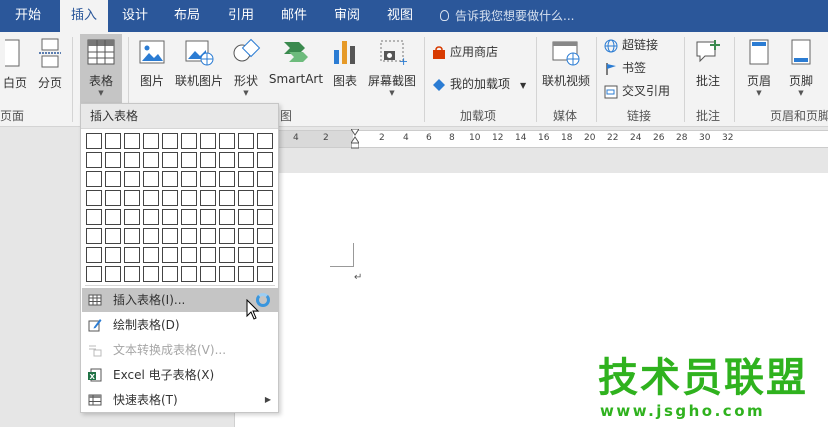 This screenshot has height=427, width=828. What do you see at coordinates (101, 69) in the screenshot?
I see `table-button: 表格 ▼` at bounding box center [101, 69].